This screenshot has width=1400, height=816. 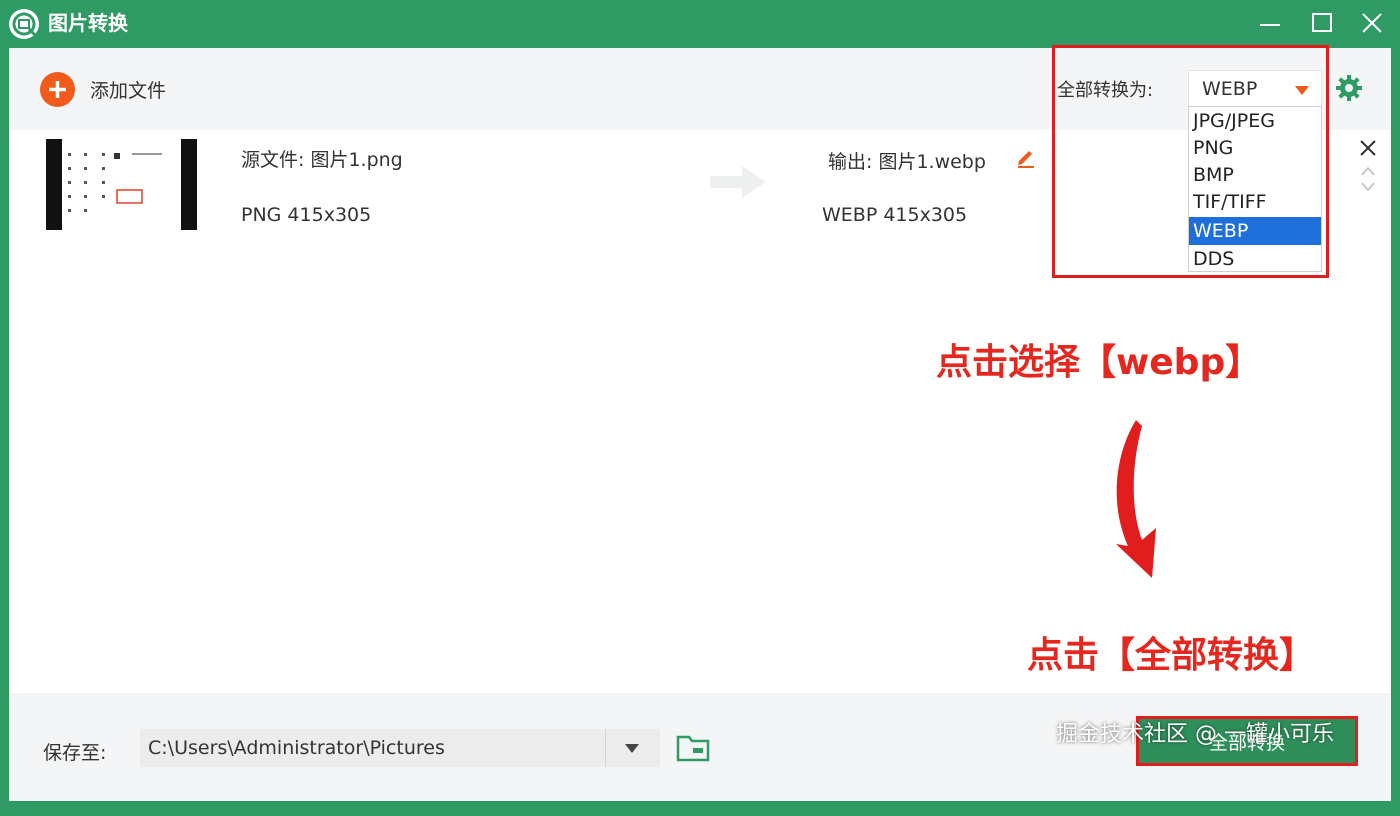 I want to click on annotation-highlight-box, so click(x=1190, y=161).